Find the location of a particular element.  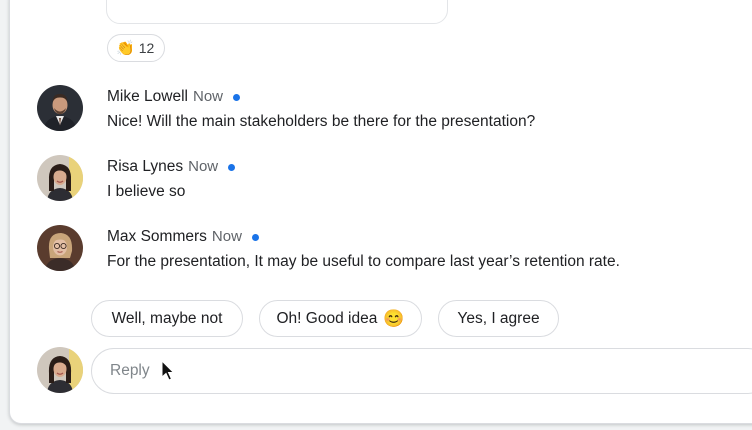

mouse-pointer-icon is located at coordinates (168, 370).